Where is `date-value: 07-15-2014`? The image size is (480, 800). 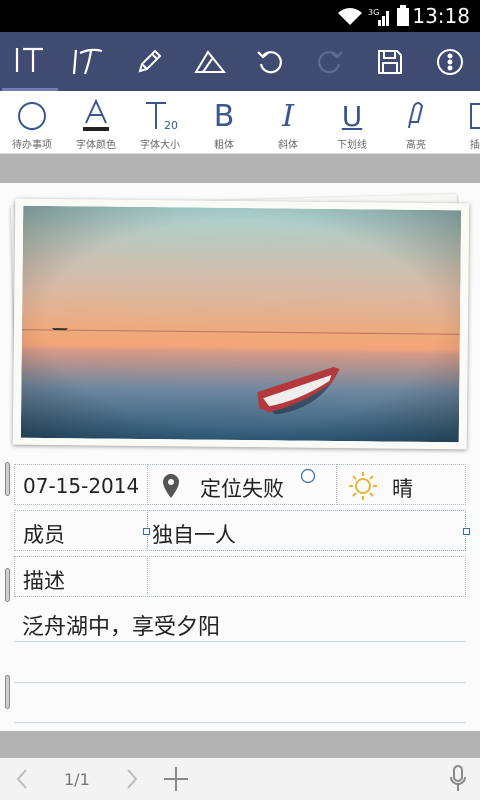
date-value: 07-15-2014 is located at coordinates (81, 486).